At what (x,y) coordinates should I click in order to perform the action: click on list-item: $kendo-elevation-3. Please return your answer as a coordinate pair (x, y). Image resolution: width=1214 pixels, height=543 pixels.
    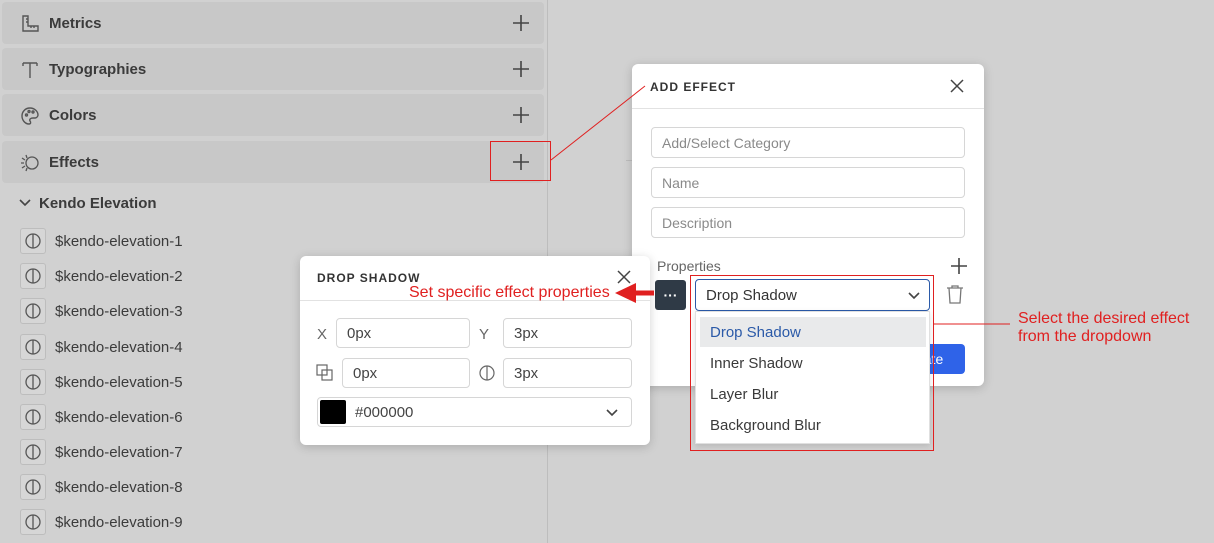
    Looking at the image, I should click on (101, 311).